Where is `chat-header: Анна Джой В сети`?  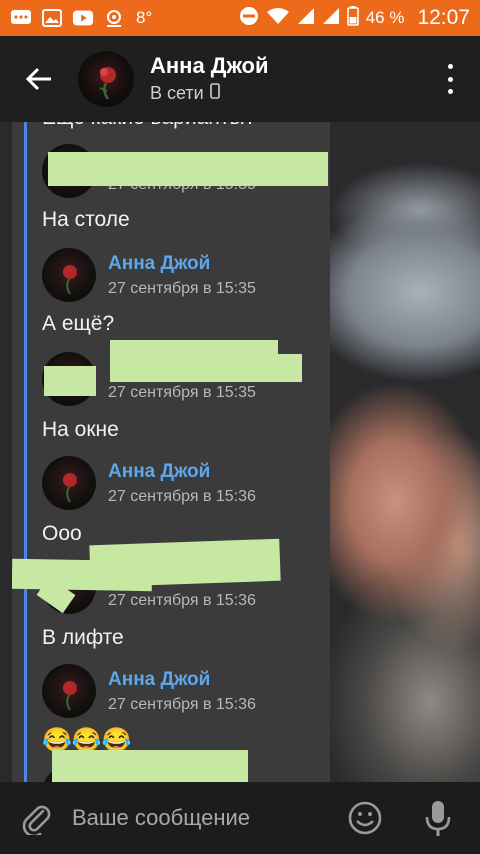
chat-header: Анна Джой В сети is located at coordinates (240, 79).